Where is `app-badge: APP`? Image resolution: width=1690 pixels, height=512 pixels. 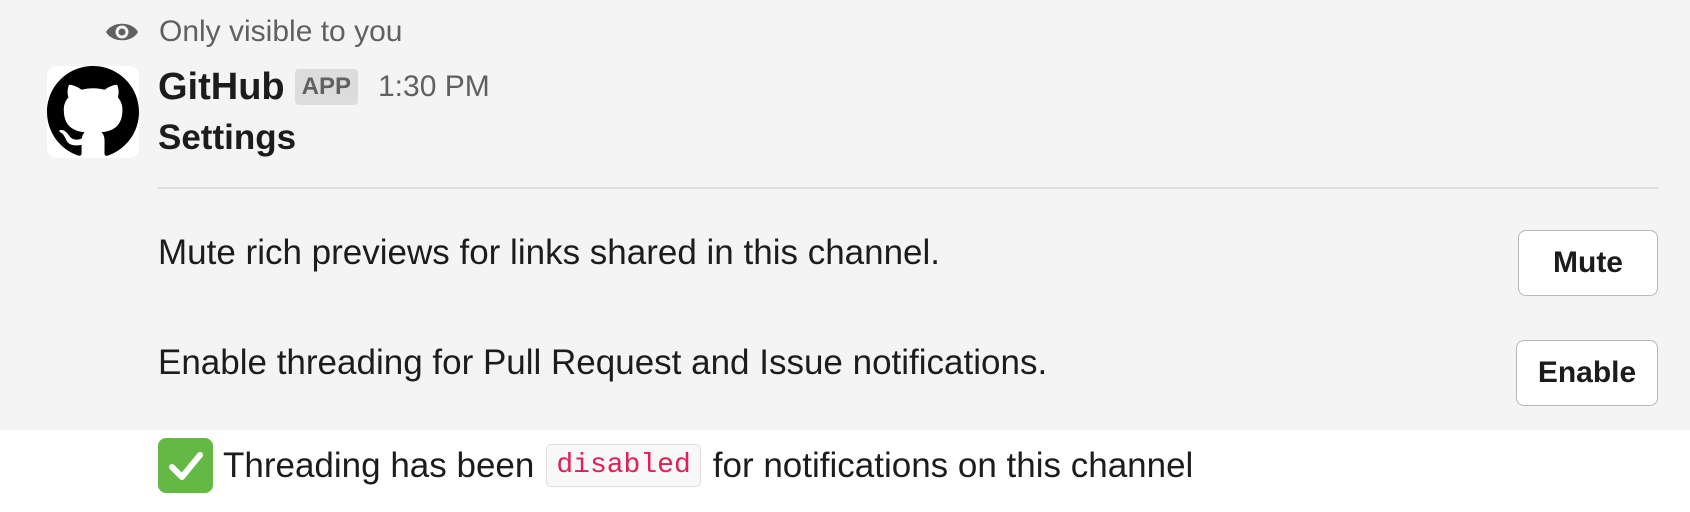 app-badge: APP is located at coordinates (326, 87).